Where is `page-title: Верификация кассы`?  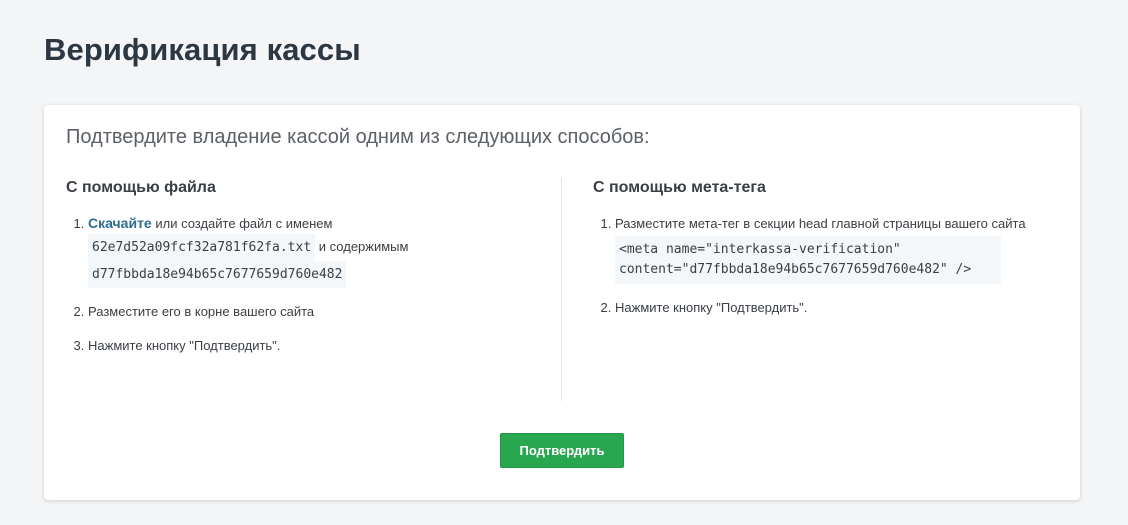 page-title: Верификация кассы is located at coordinates (202, 49).